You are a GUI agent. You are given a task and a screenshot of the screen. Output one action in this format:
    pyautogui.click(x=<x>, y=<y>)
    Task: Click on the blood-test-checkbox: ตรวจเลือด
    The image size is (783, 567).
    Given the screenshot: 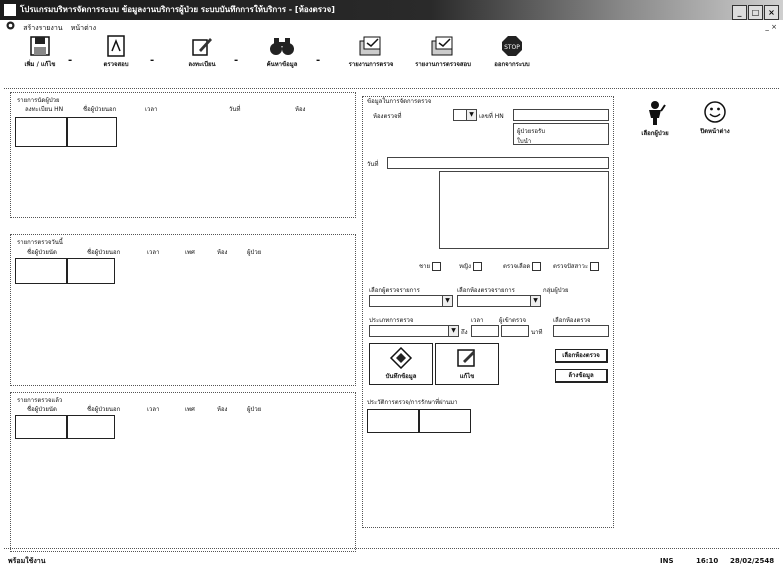 What is the action you would take?
    pyautogui.click(x=522, y=266)
    